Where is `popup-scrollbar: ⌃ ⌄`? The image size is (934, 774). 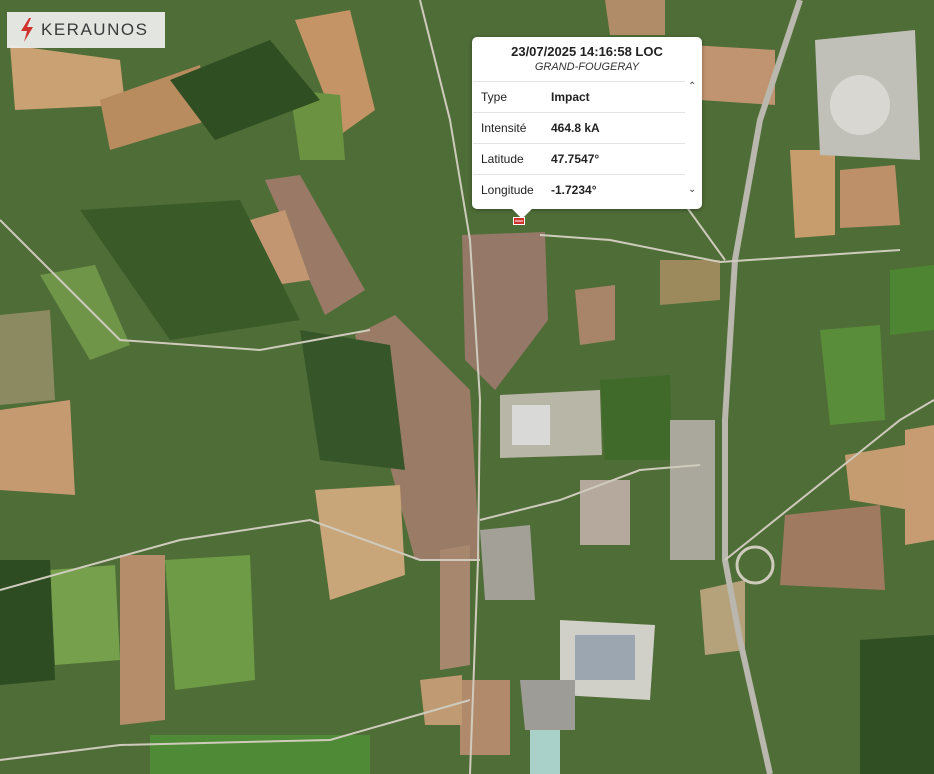
popup-scrollbar: ⌃ ⌄ is located at coordinates (693, 139).